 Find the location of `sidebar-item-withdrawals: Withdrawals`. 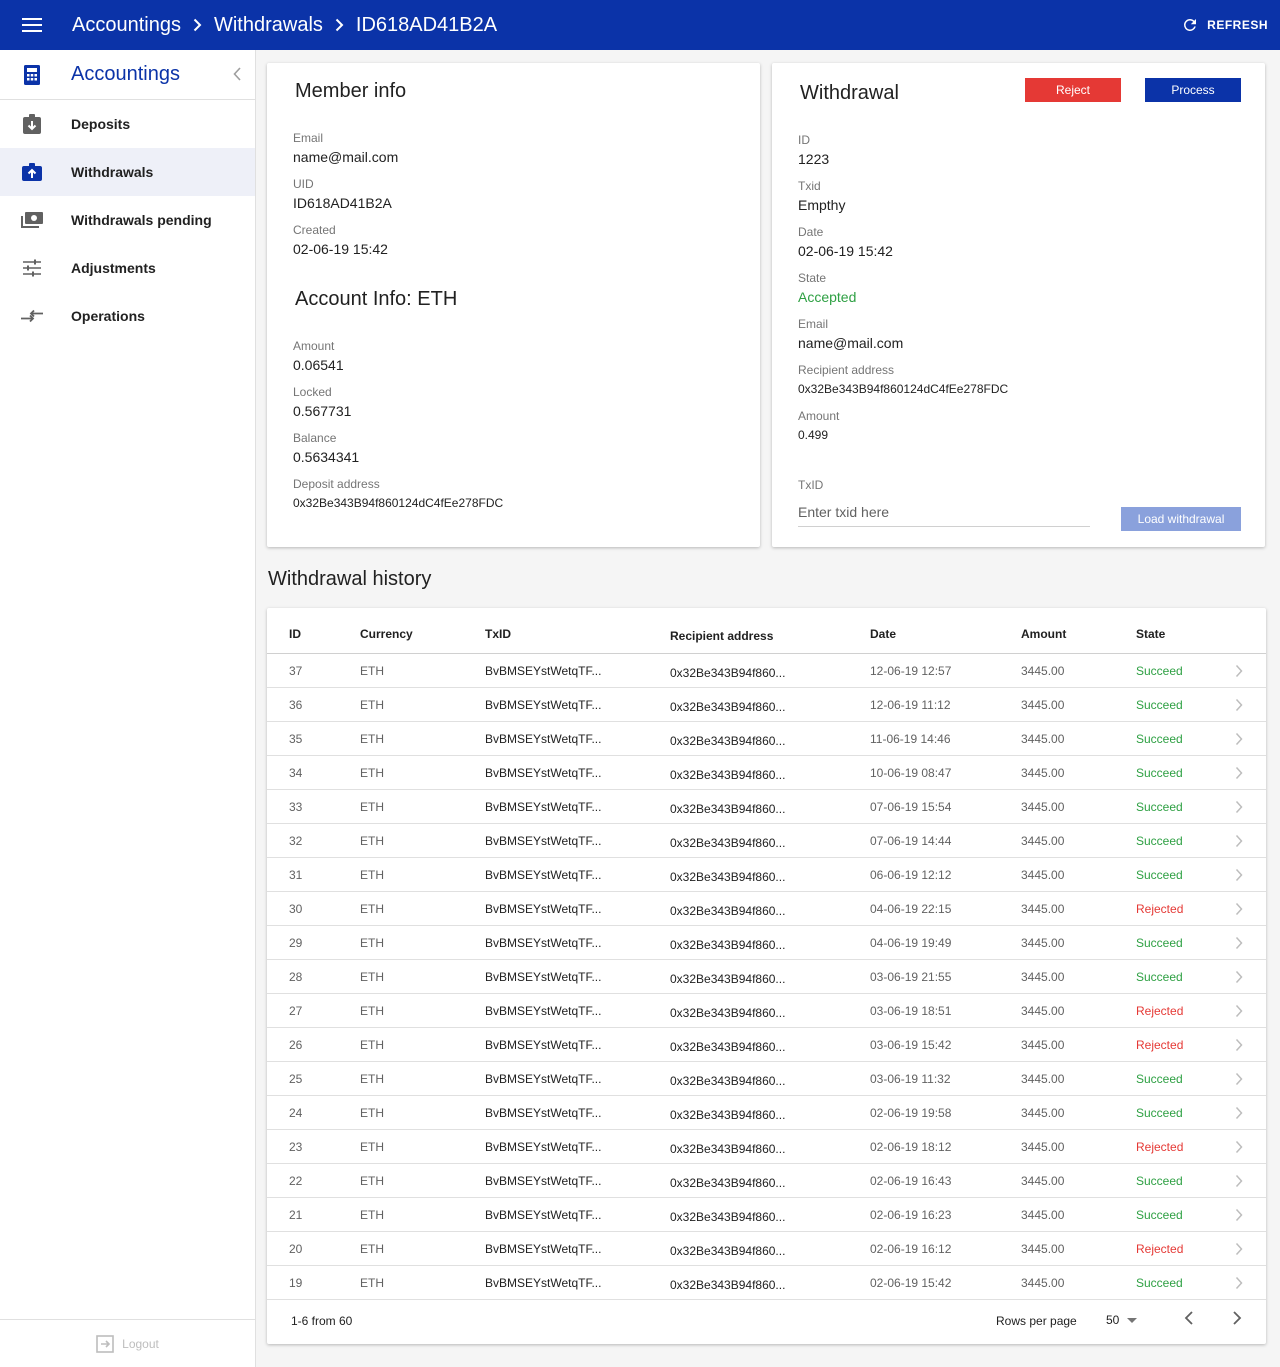

sidebar-item-withdrawals: Withdrawals is located at coordinates (127, 172).